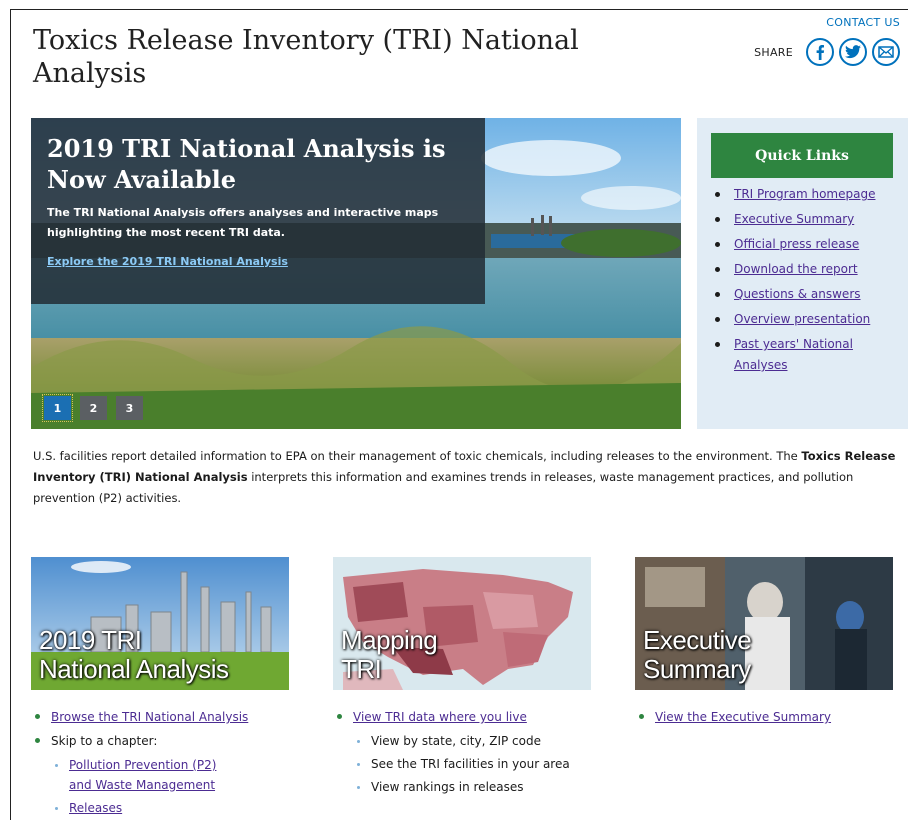  I want to click on twitter-icon, so click(853, 52).